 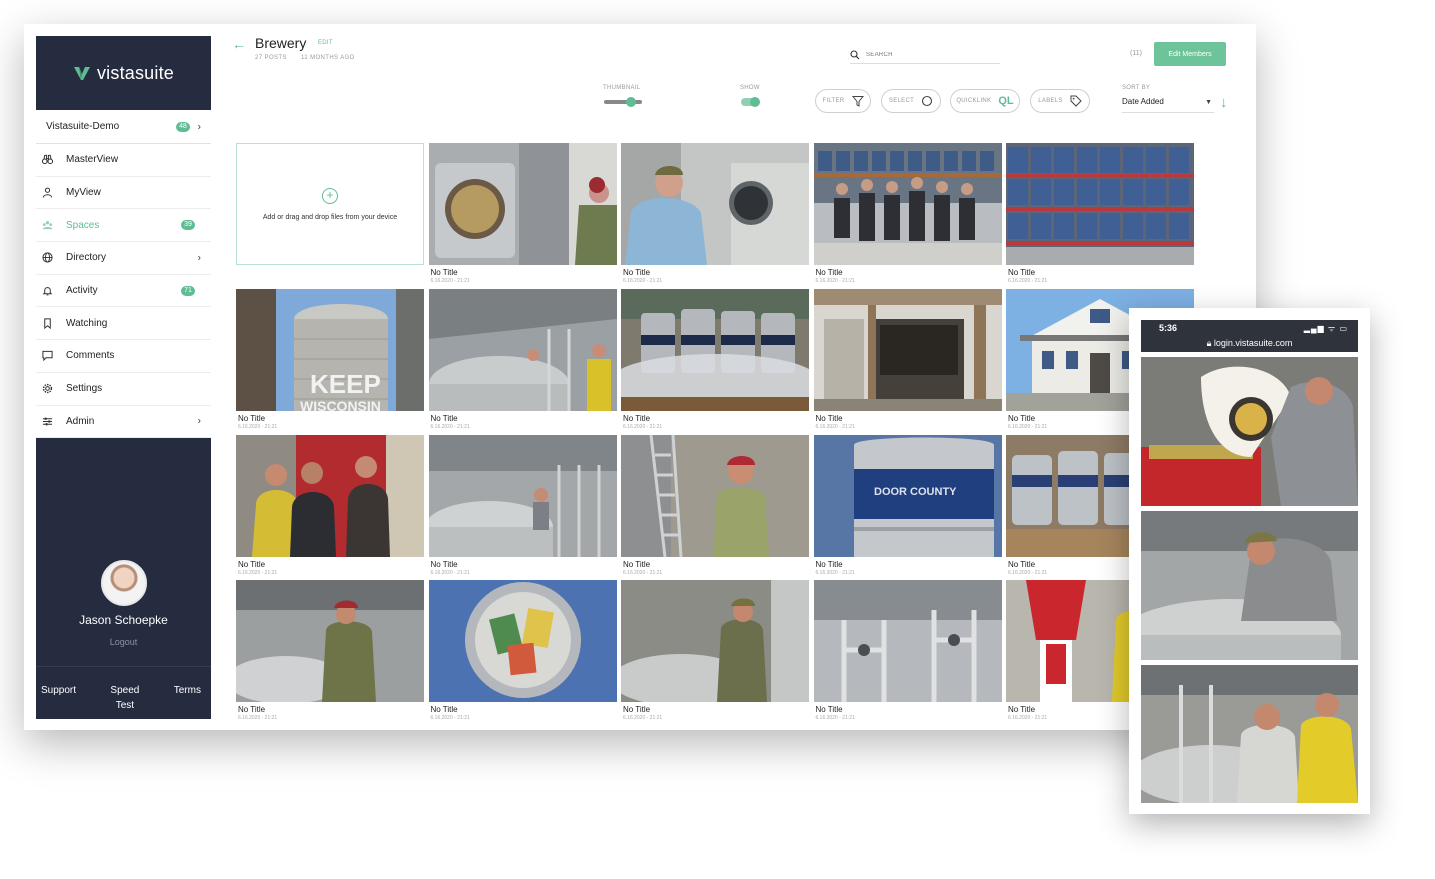 I want to click on search-input, so click(x=926, y=54).